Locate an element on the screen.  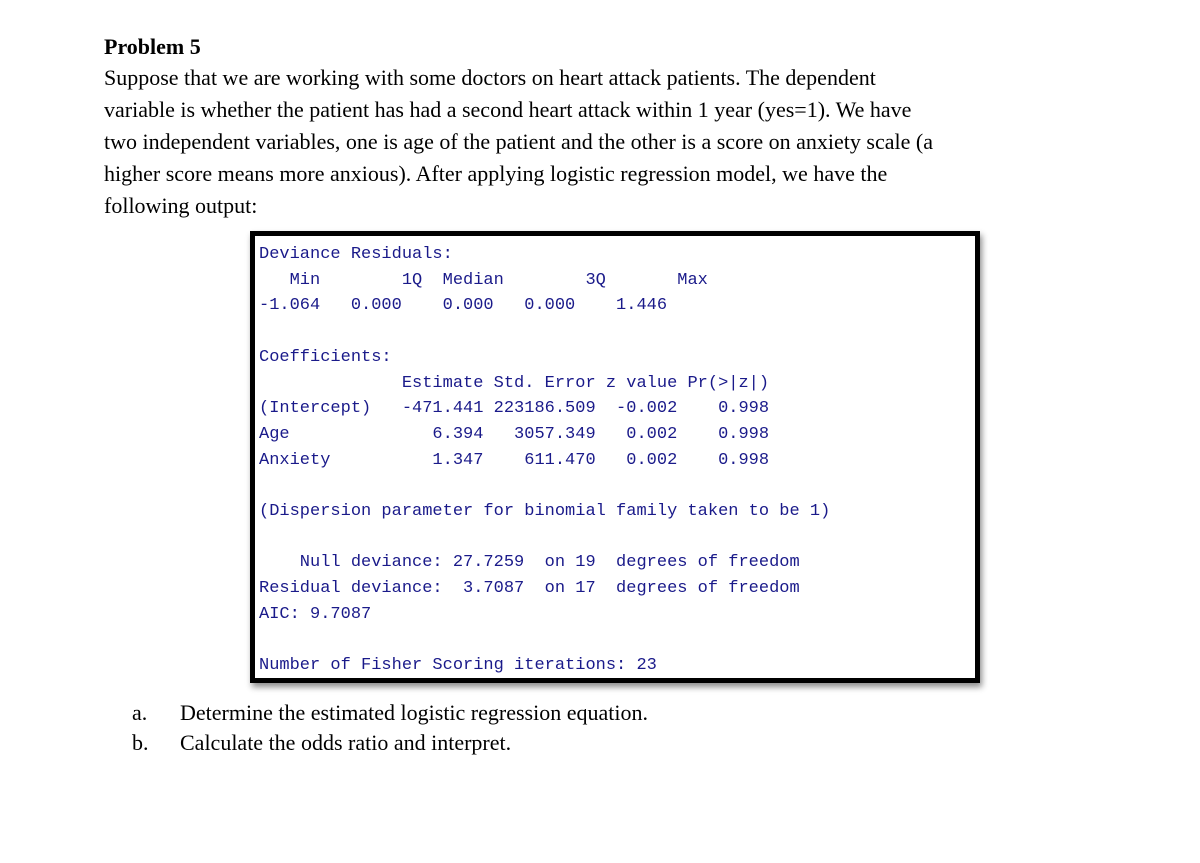
coefficients-header: Coefficients: is located at coordinates (325, 357).